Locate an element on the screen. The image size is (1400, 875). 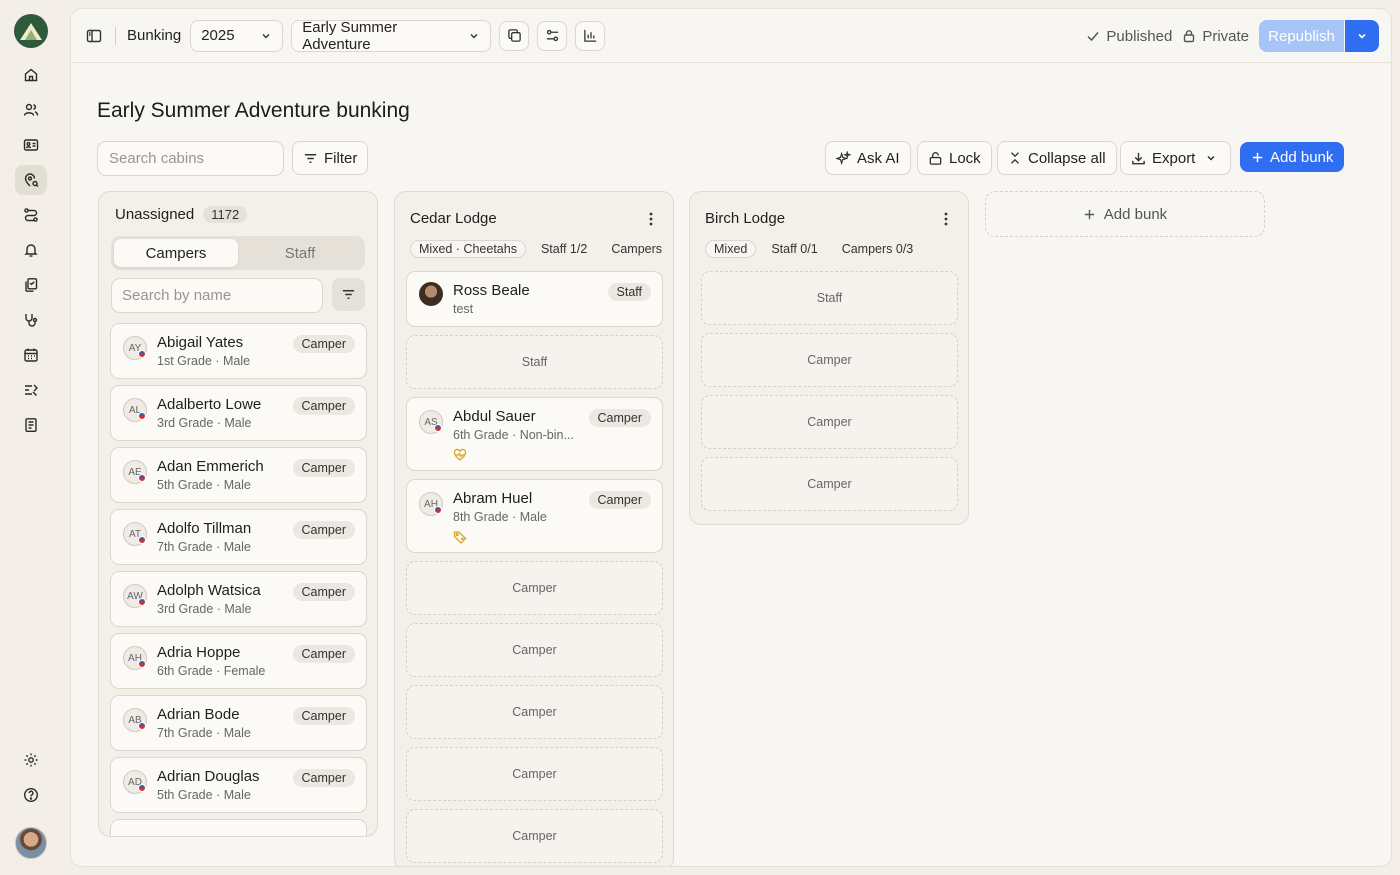
left-rail is located at coordinates (31, 437).